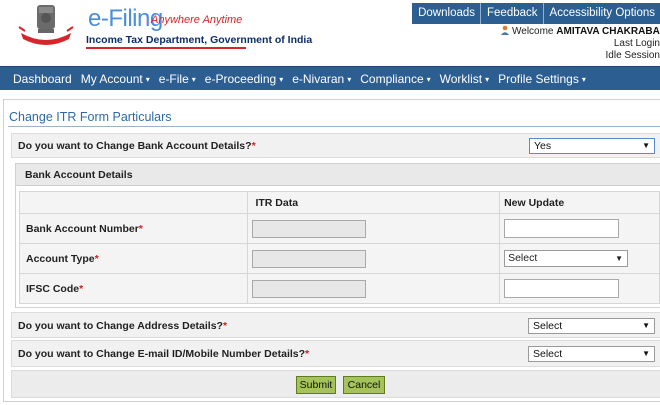 This screenshot has width=660, height=405. What do you see at coordinates (166, 48) in the screenshot?
I see `logo-divider` at bounding box center [166, 48].